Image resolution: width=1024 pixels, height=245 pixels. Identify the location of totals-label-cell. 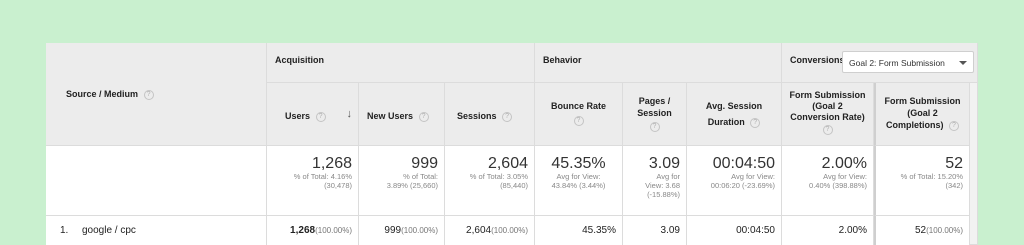
(156, 181).